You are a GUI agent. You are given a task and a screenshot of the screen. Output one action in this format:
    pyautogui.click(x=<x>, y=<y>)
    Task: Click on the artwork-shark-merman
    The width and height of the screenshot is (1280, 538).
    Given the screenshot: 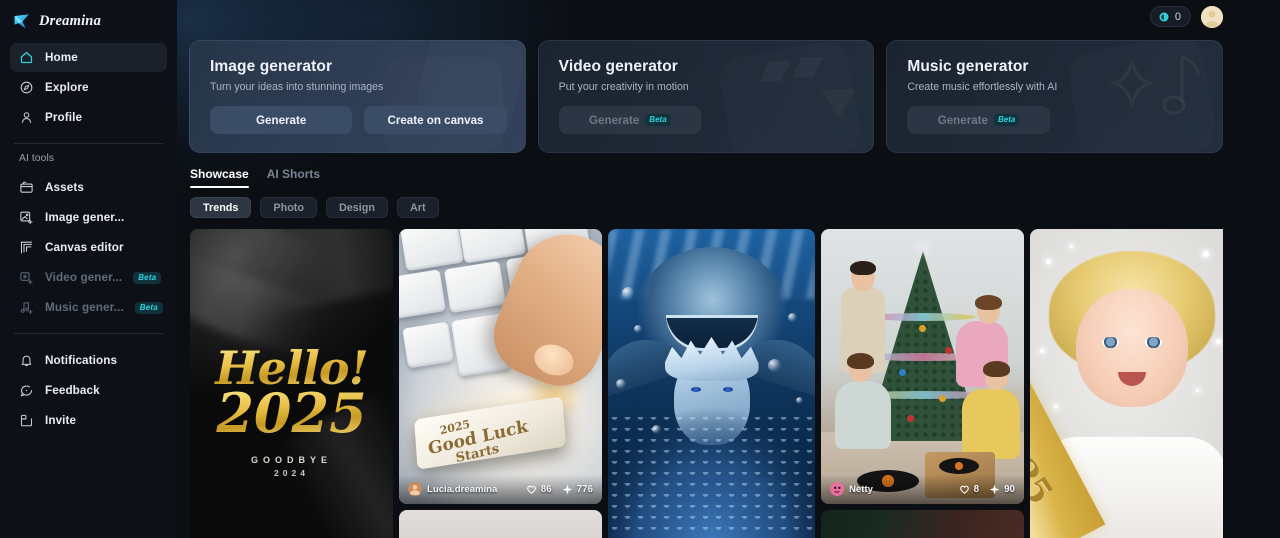 What is the action you would take?
    pyautogui.click(x=711, y=383)
    